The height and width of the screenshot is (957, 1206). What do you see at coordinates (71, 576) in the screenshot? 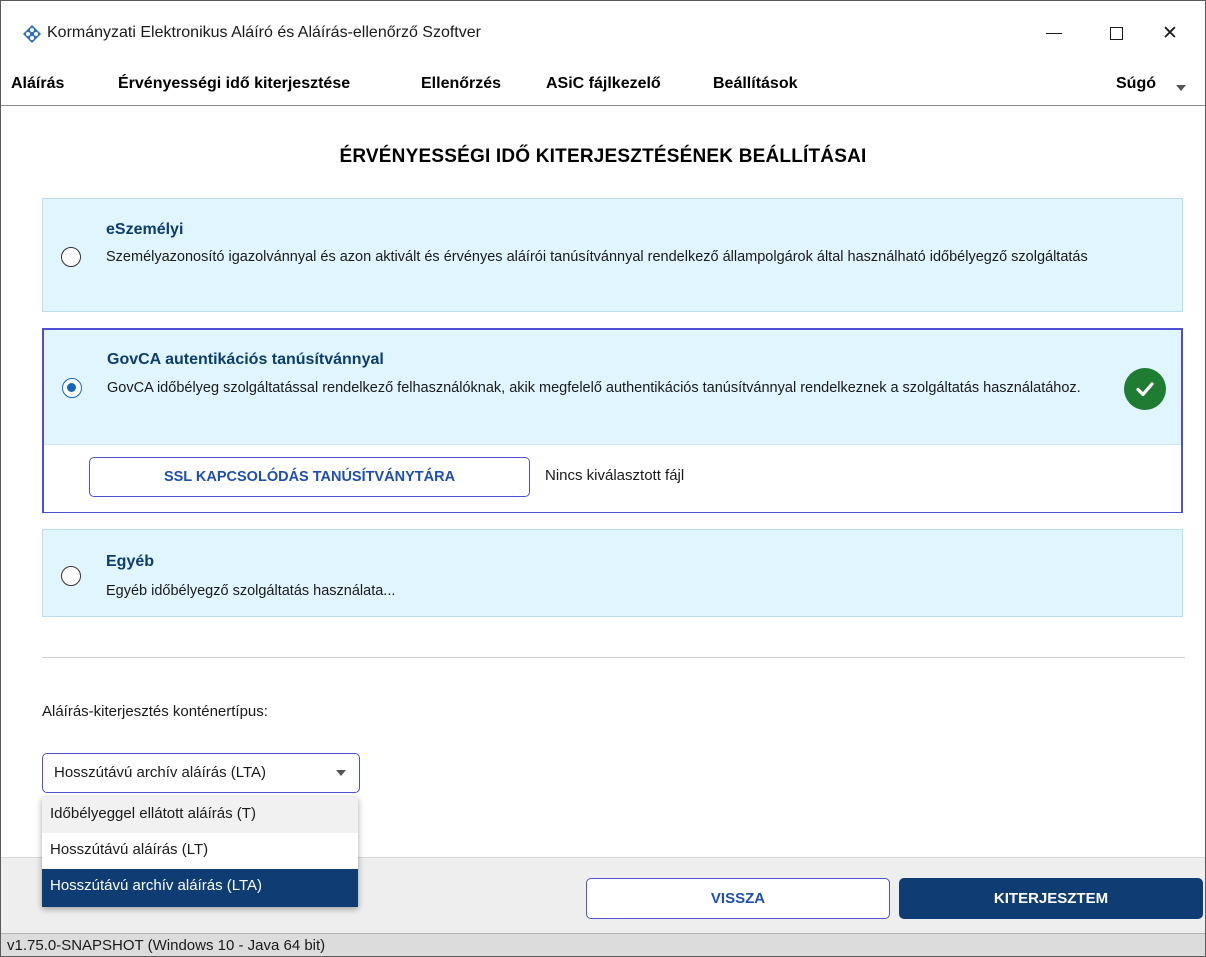
I see `option-other-radio` at bounding box center [71, 576].